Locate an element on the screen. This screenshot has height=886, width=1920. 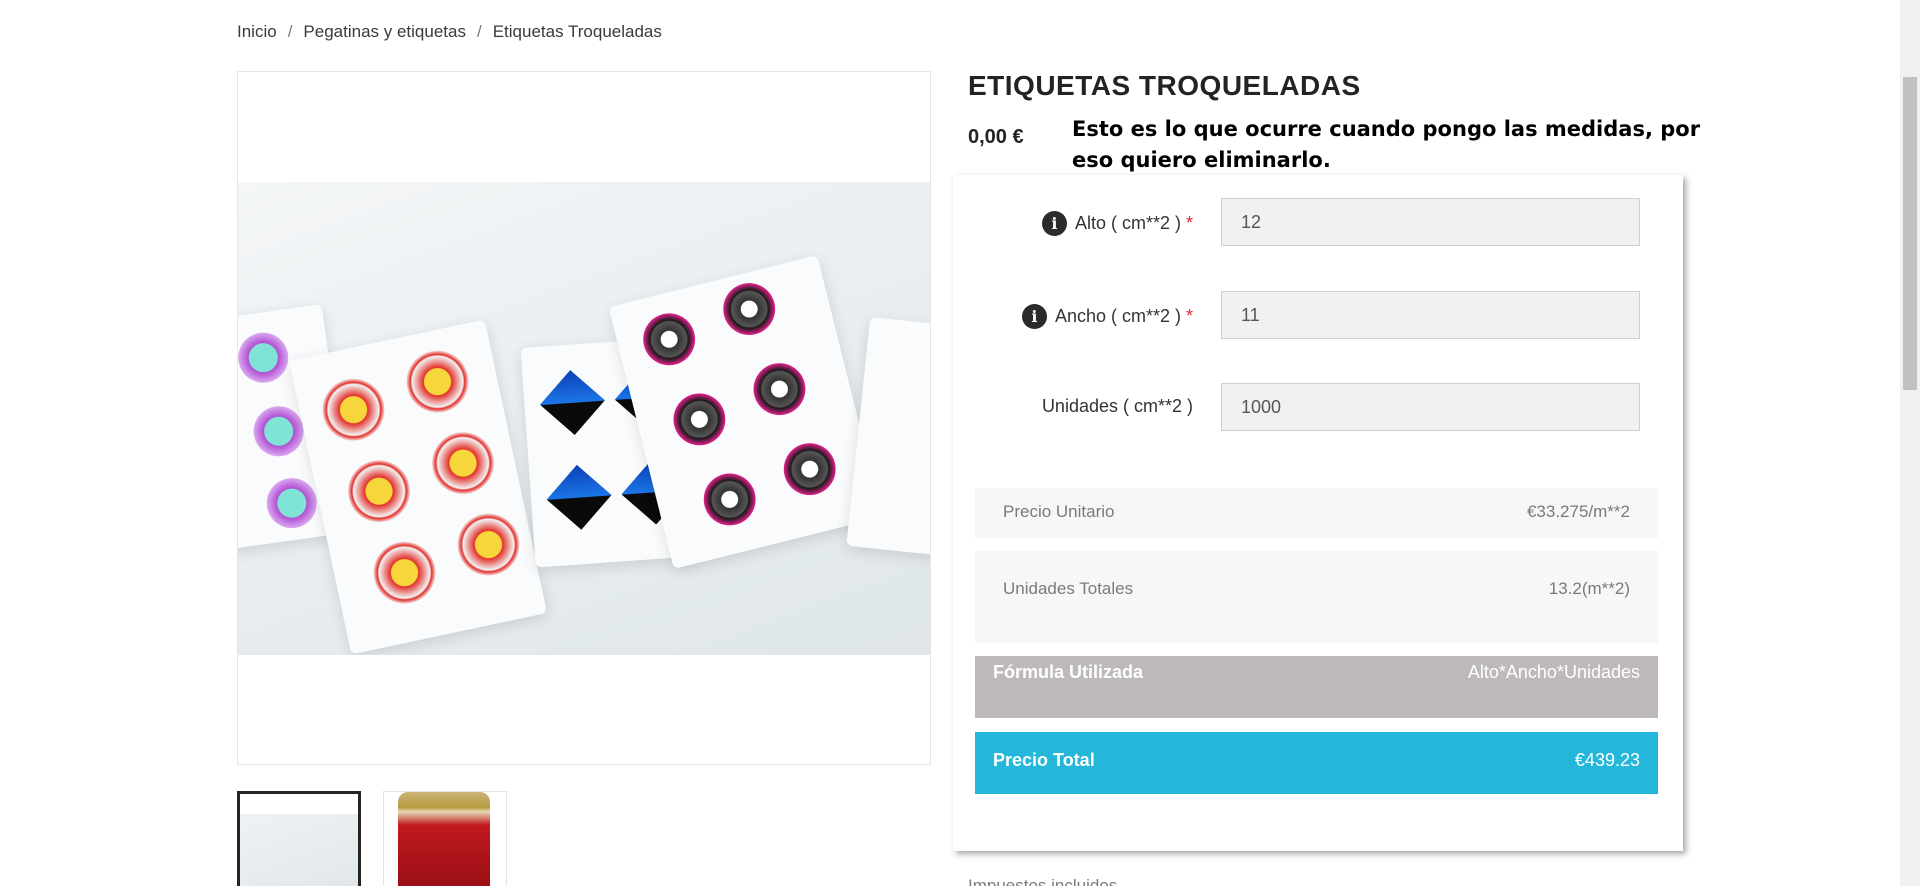
total-price-row: Precio Total €439.23 is located at coordinates (1316, 763).